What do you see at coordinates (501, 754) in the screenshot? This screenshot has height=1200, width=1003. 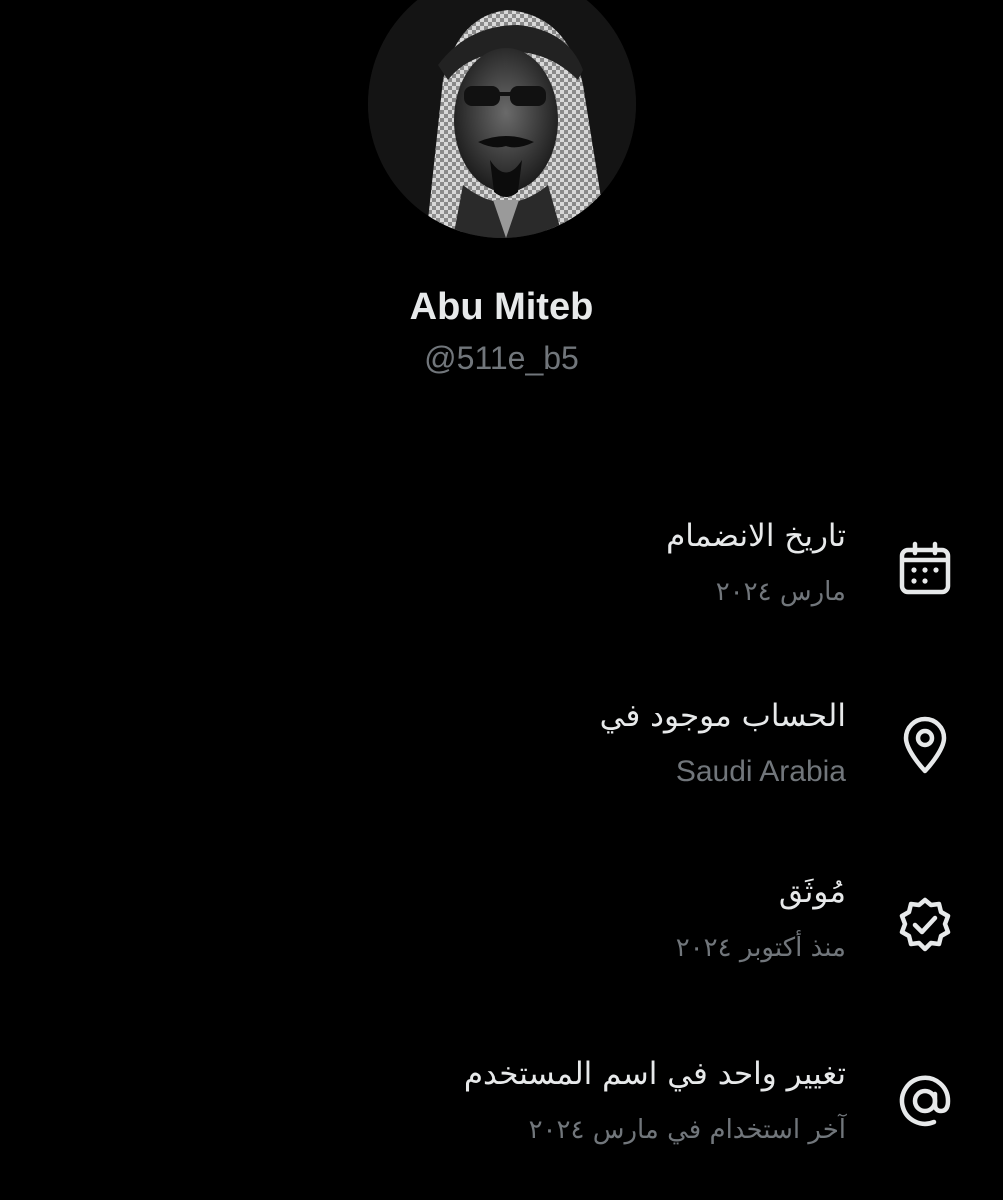 I see `account-location-row: الحساب موجود في Saudi Arabia` at bounding box center [501, 754].